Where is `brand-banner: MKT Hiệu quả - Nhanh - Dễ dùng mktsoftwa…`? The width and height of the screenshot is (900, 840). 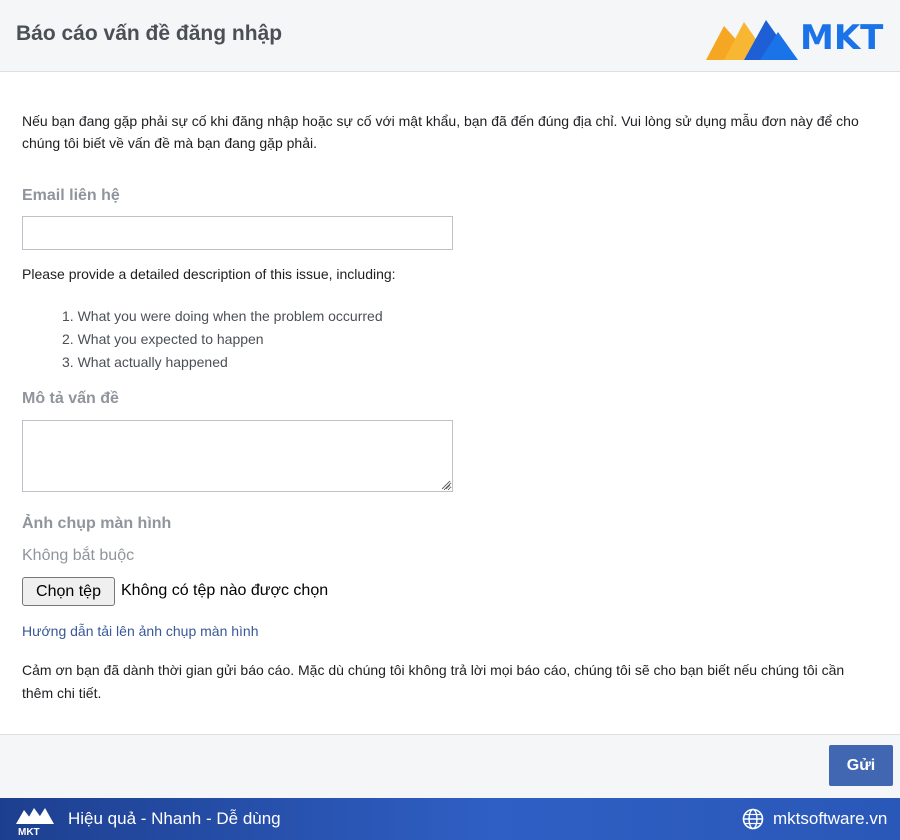
brand-banner: MKT Hiệu quả - Nhanh - Dễ dùng mktsoftwa… is located at coordinates (450, 819).